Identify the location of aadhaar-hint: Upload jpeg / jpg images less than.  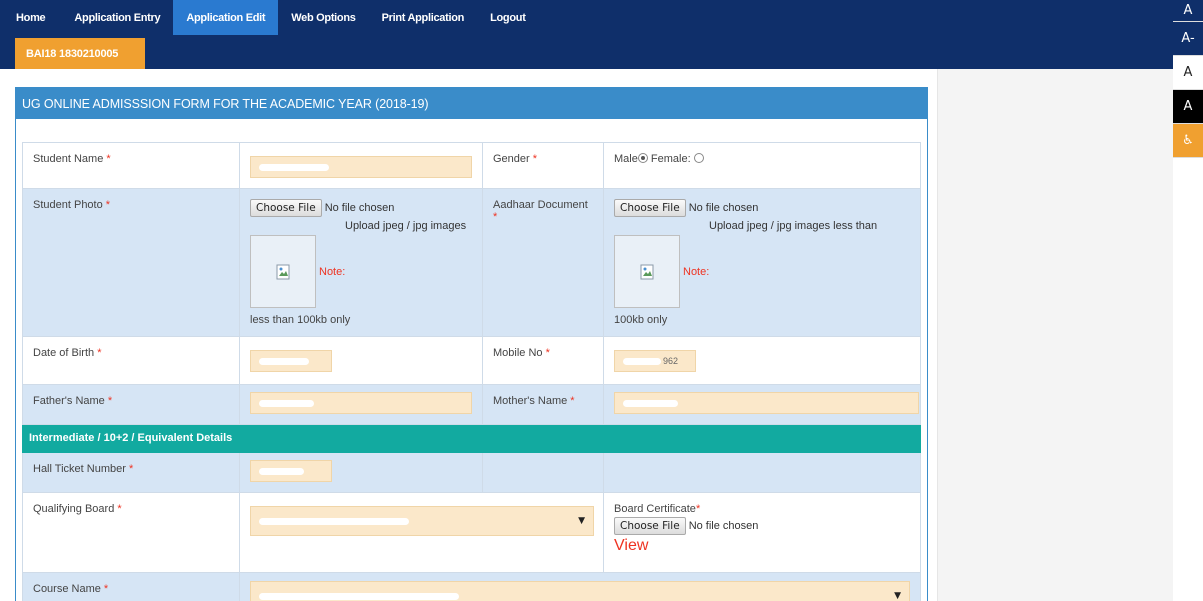
(793, 226).